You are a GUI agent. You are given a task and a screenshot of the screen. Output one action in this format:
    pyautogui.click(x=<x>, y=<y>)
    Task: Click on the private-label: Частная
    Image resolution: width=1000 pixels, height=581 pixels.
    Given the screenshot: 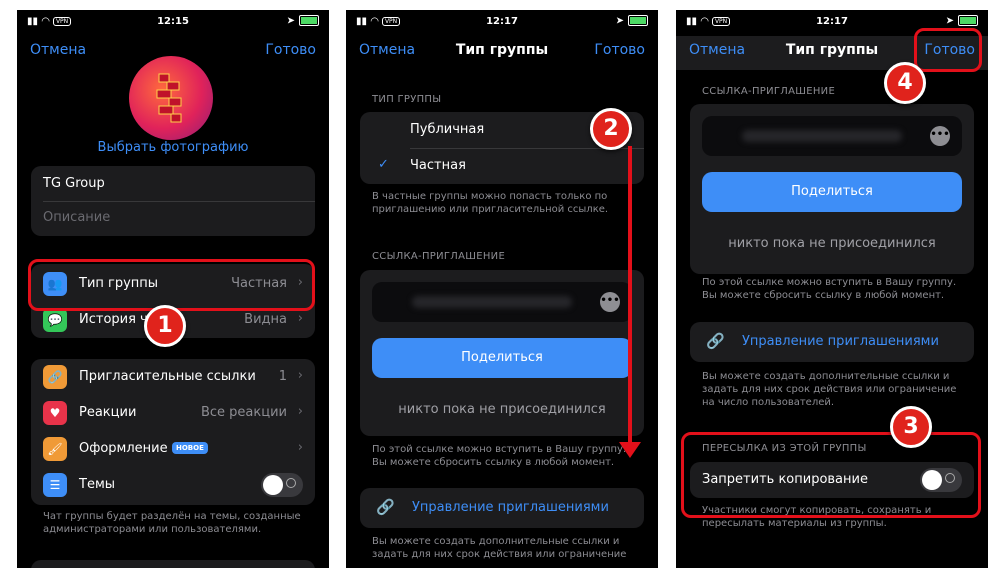 What is the action you would take?
    pyautogui.click(x=438, y=165)
    